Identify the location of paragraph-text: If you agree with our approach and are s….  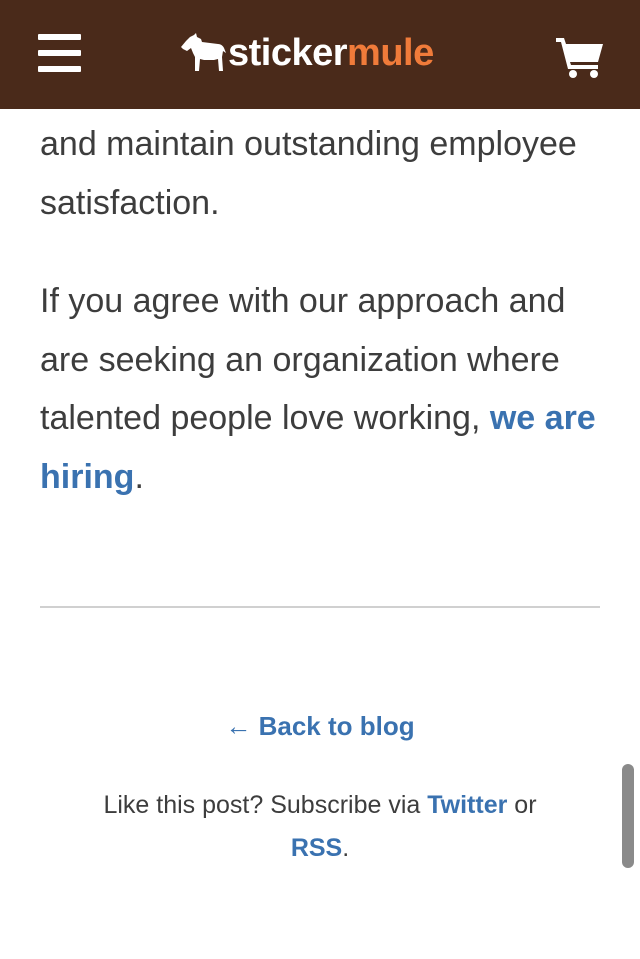
(303, 359).